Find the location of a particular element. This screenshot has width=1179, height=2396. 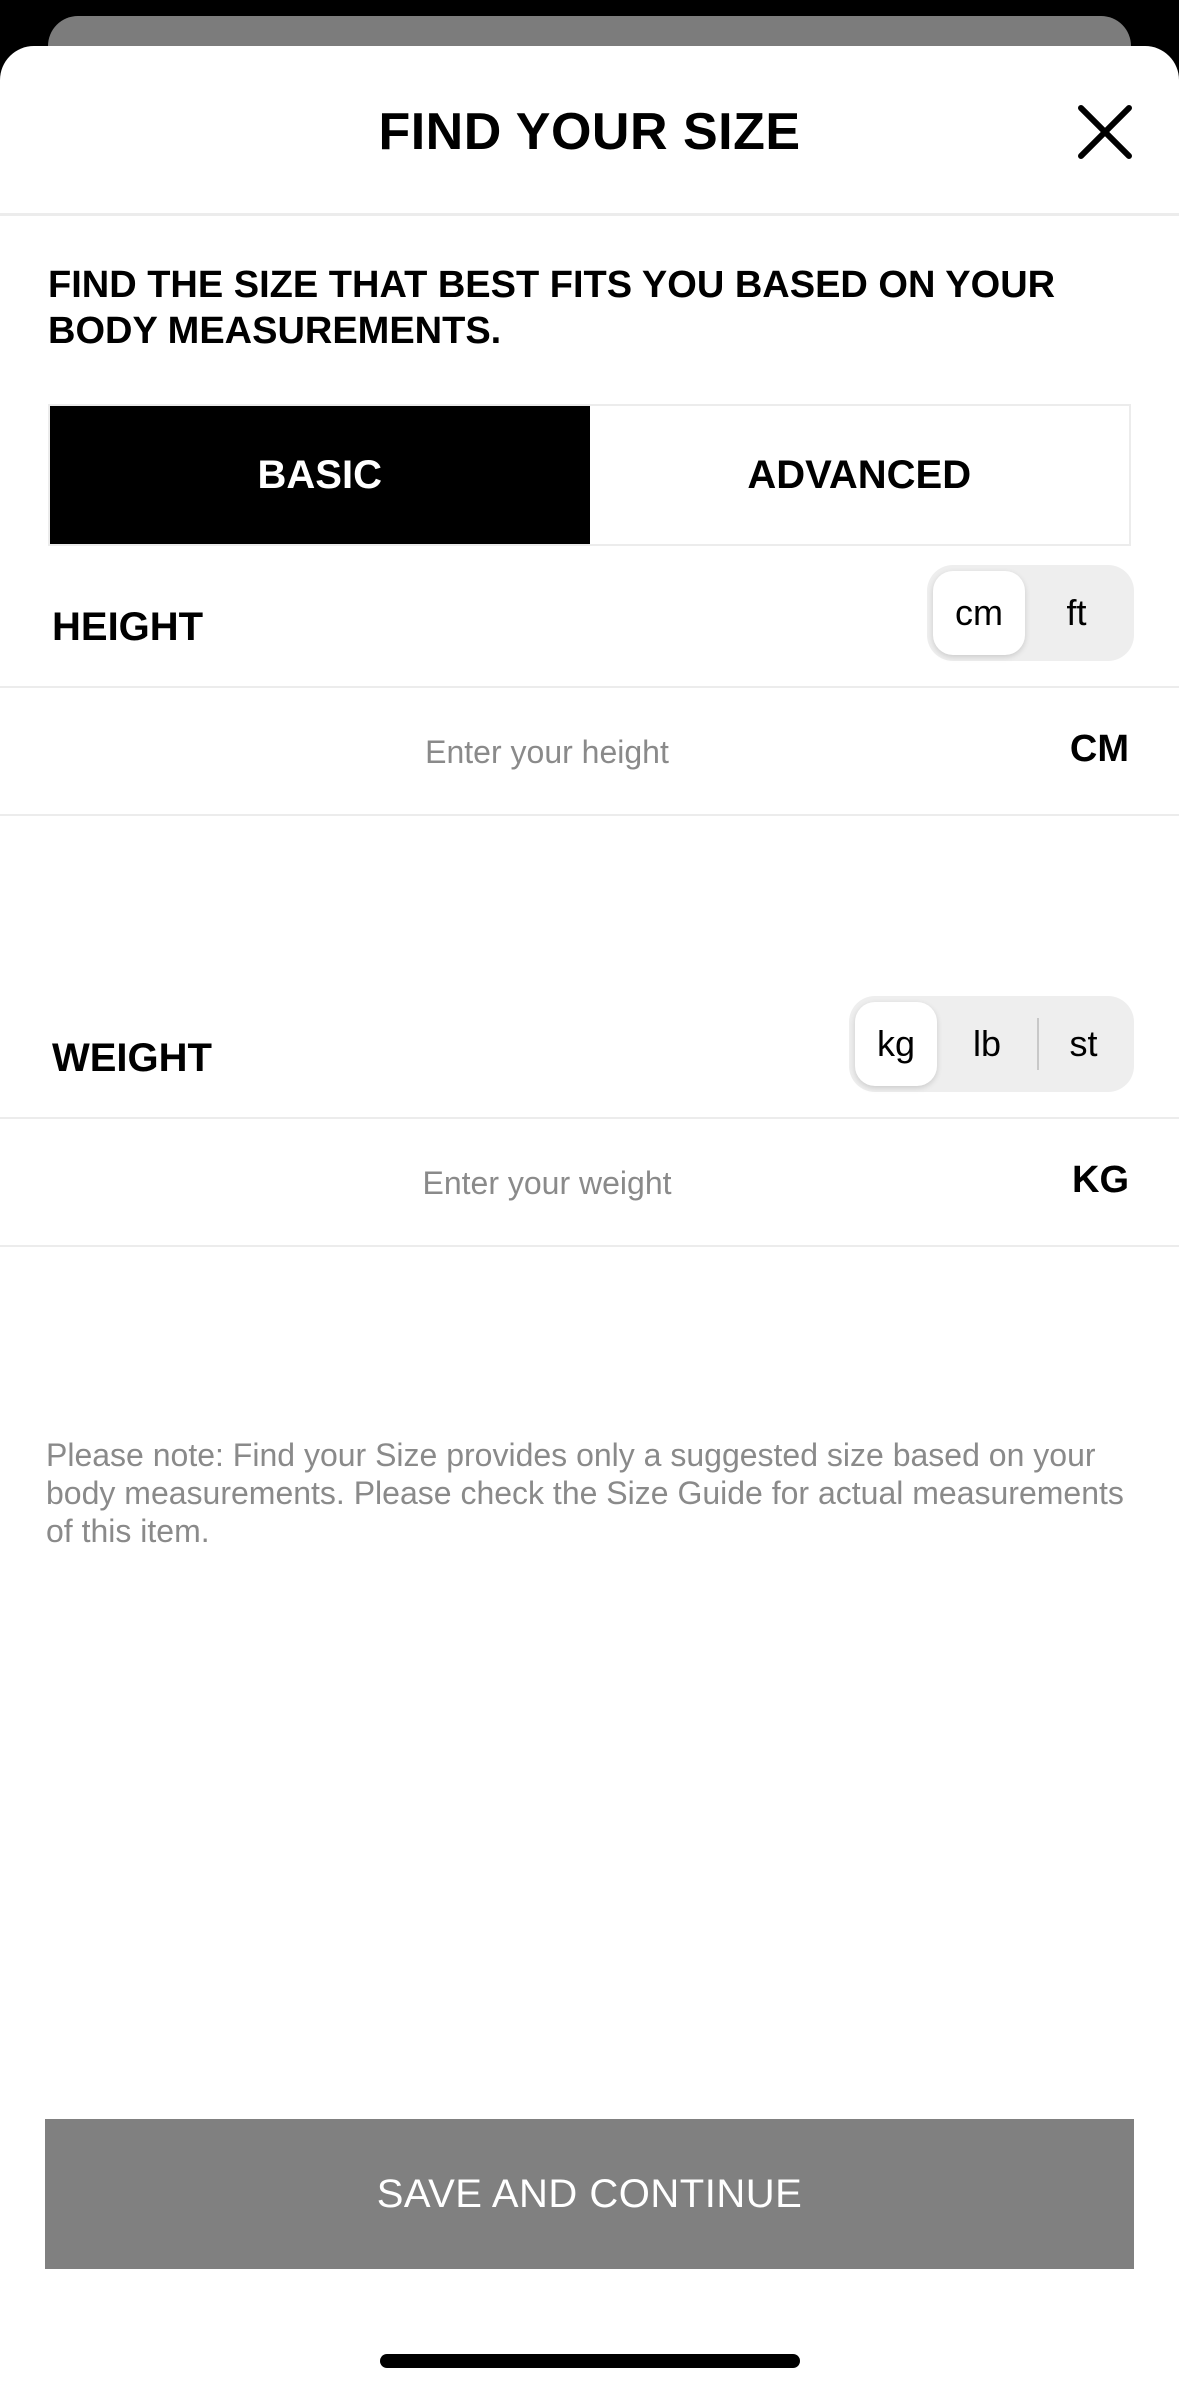

weight-unit-kg: kg is located at coordinates (896, 1044).